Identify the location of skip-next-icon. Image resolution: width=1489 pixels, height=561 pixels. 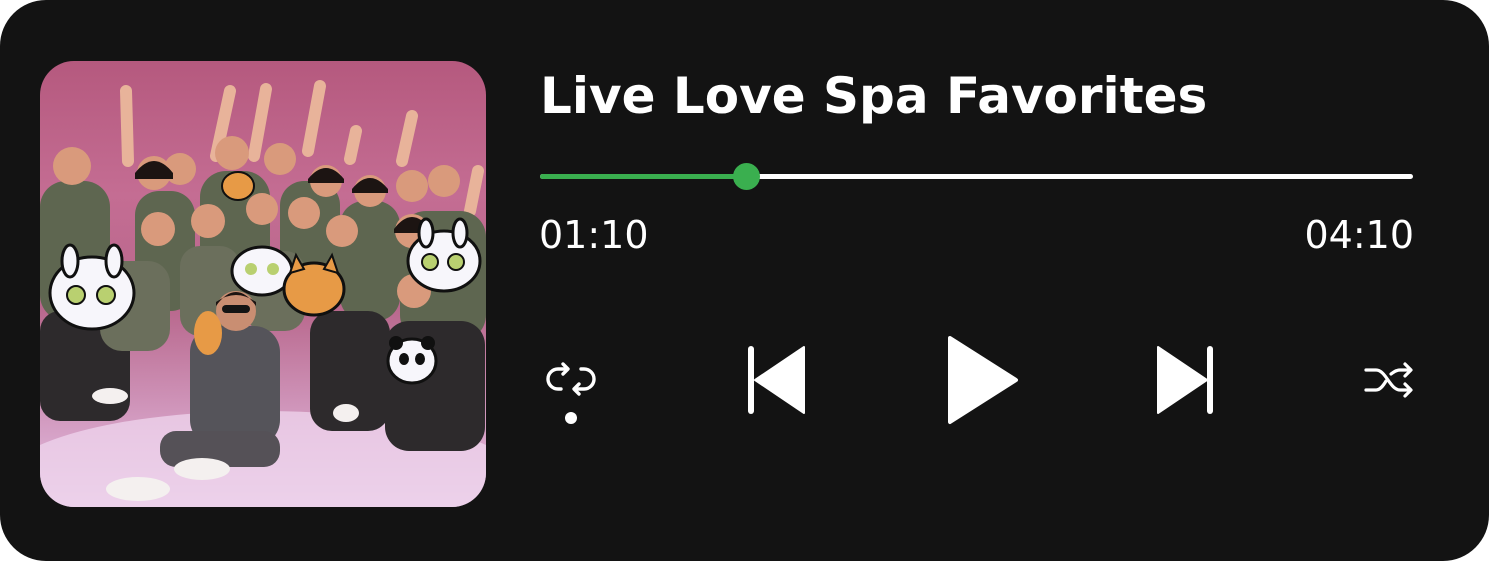
(1185, 380).